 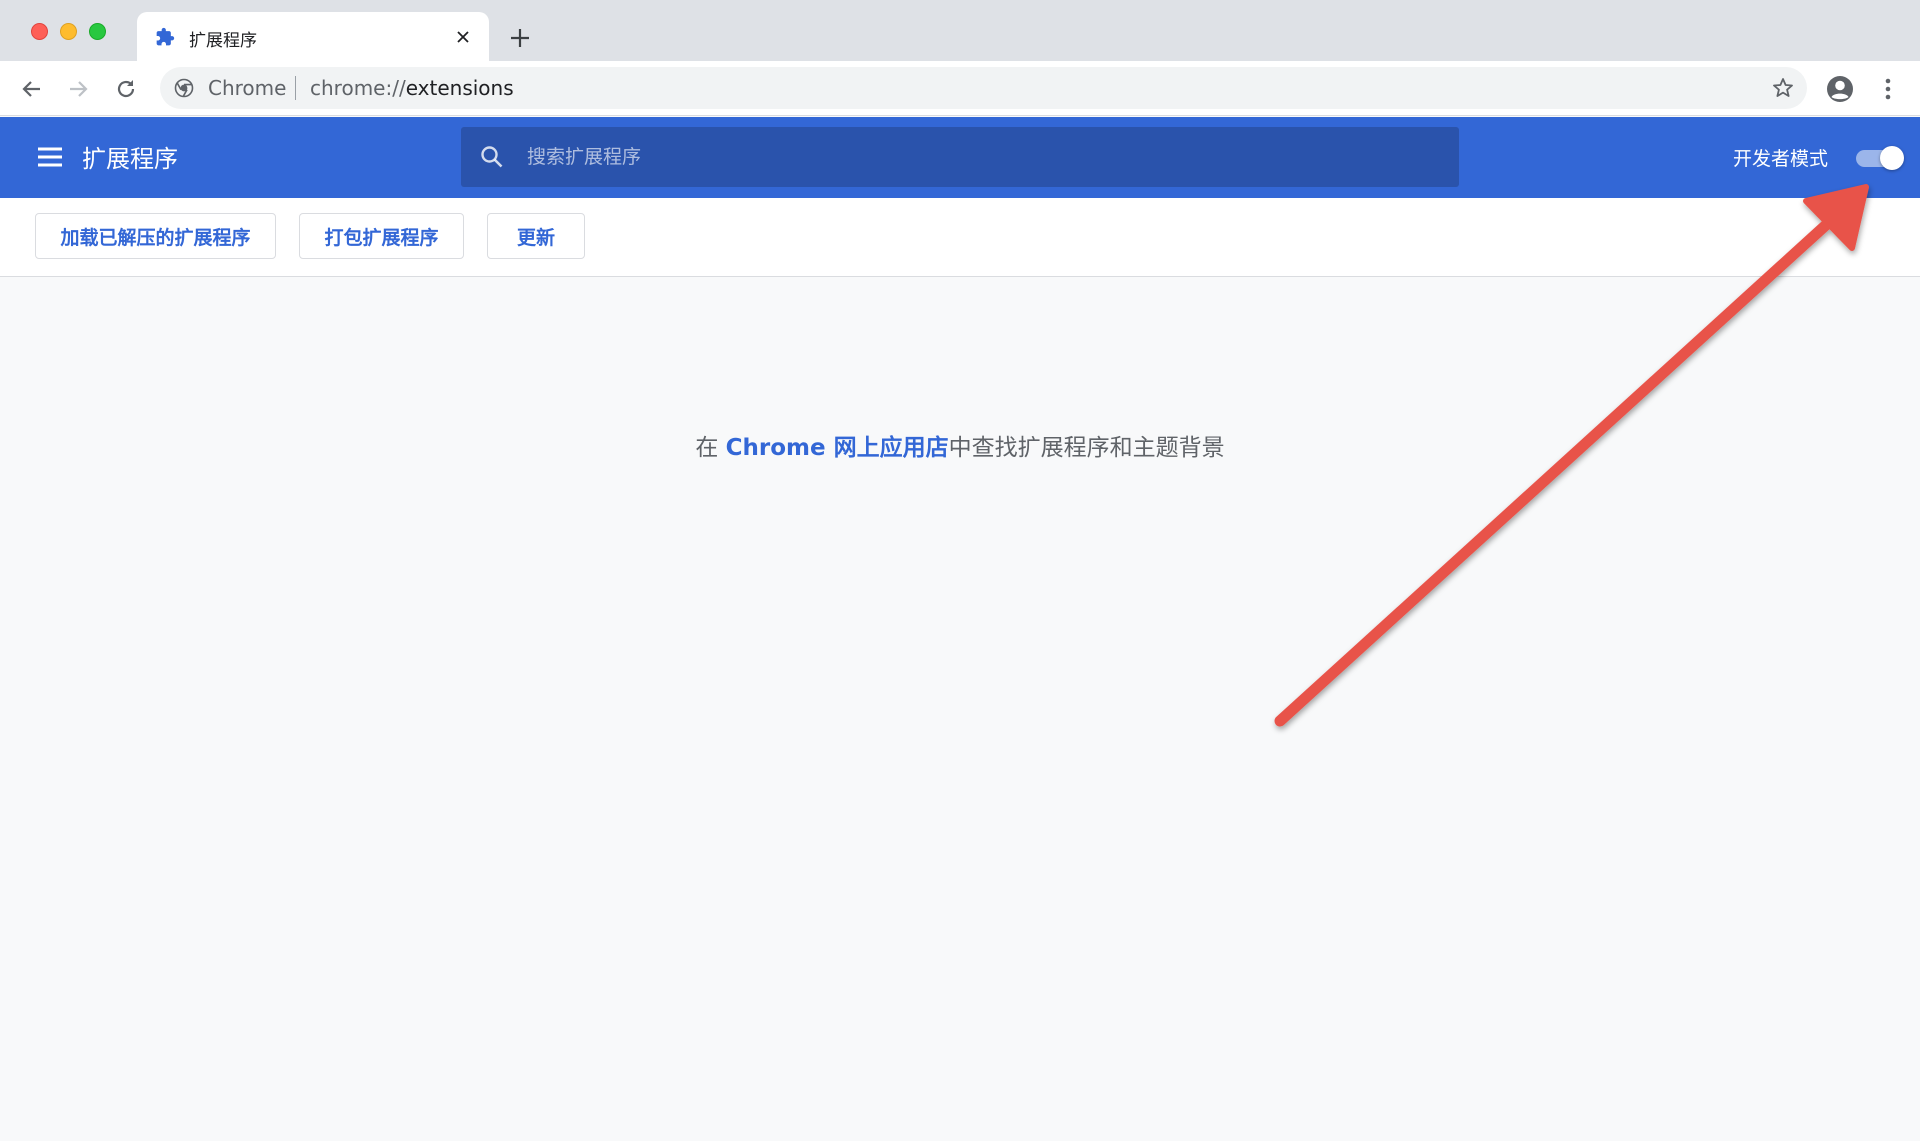 What do you see at coordinates (837, 448) in the screenshot?
I see `chrome-web-store-link: Chrome 网上应用店` at bounding box center [837, 448].